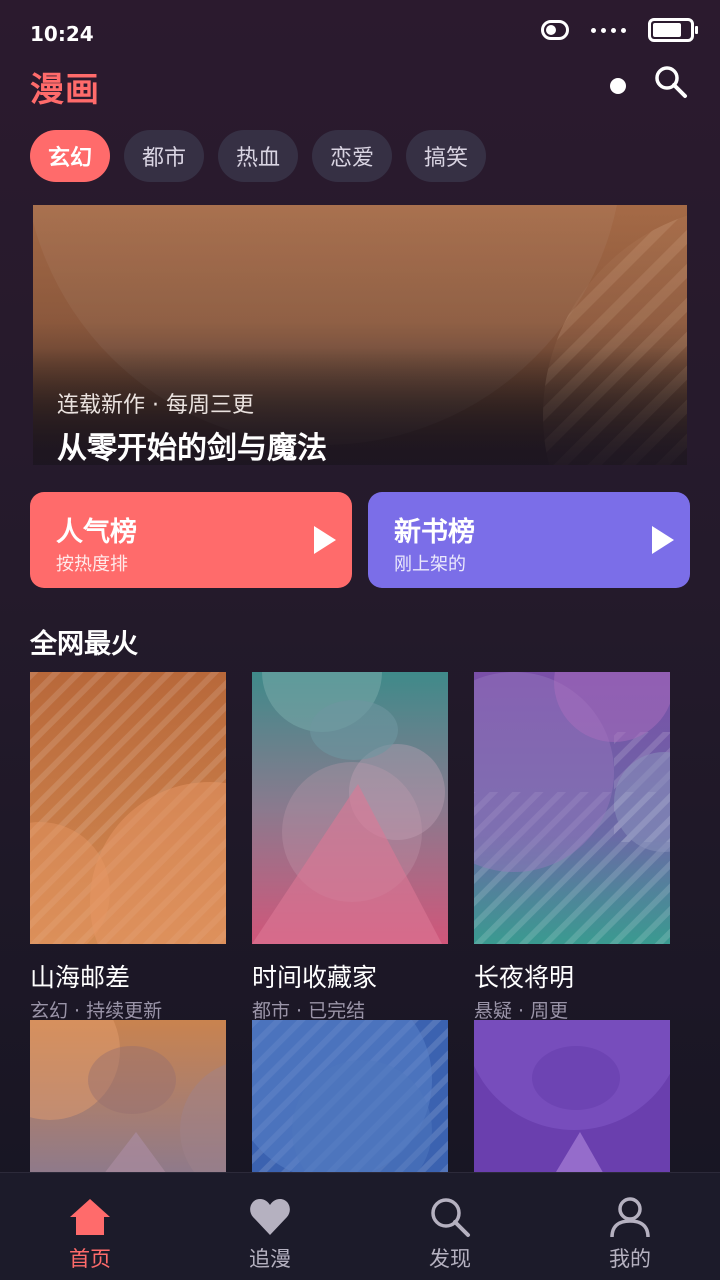 The width and height of the screenshot is (720, 1280). Describe the element at coordinates (608, 30) in the screenshot. I see `signal-icon` at that location.